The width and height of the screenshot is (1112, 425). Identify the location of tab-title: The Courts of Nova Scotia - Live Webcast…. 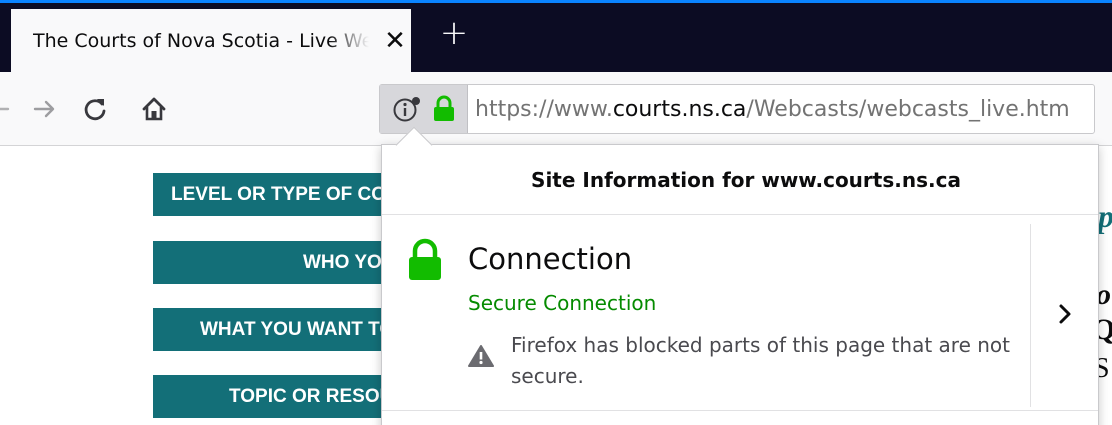
(201, 41).